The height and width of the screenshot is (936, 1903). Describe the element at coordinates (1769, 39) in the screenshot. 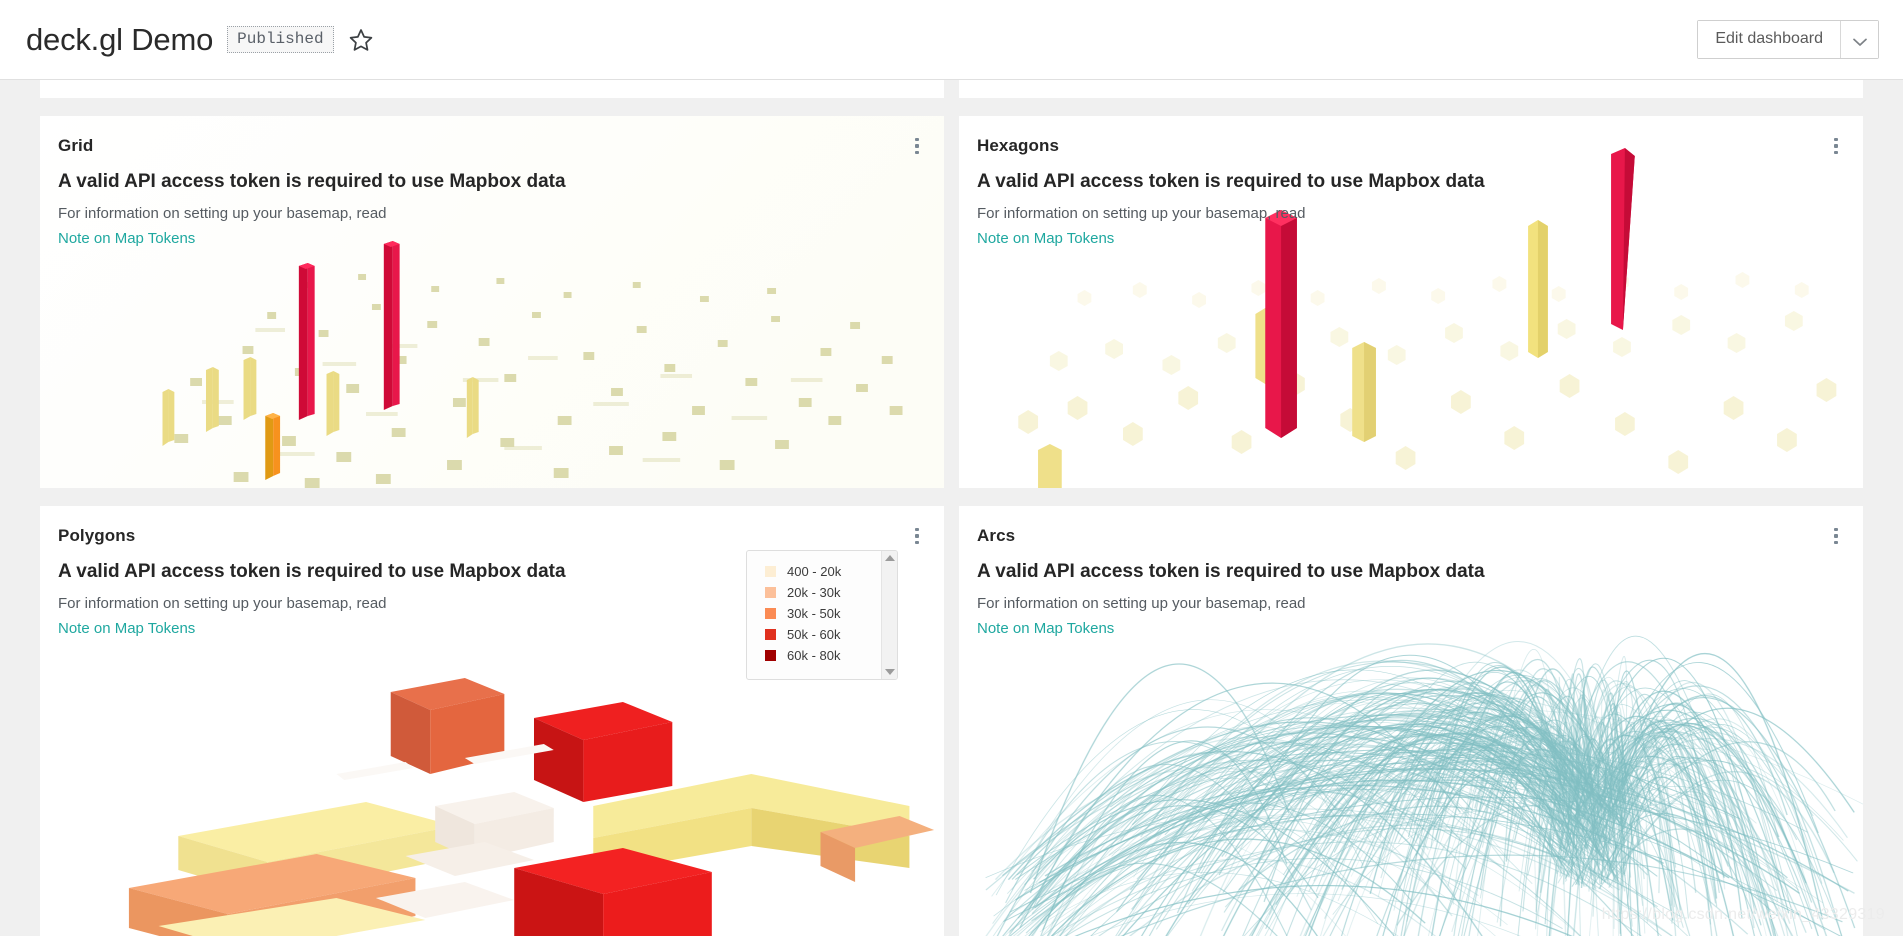

I see `edit-dashboard-button: Edit dashboard` at that location.